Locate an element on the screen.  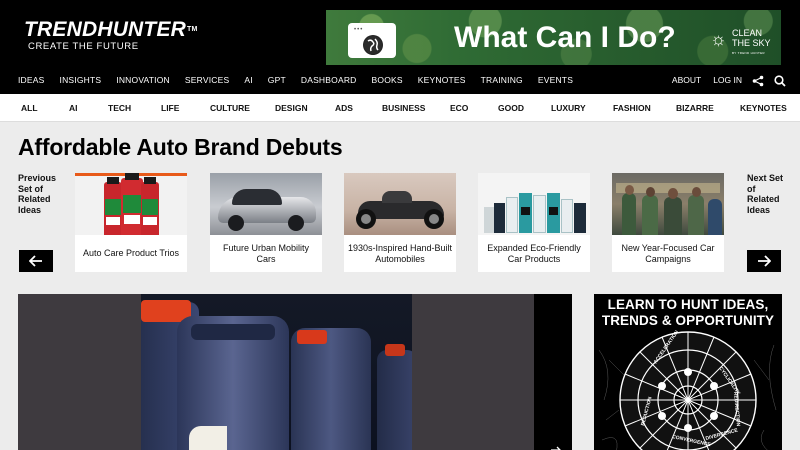
category-item: AI is located at coordinates (73, 108).